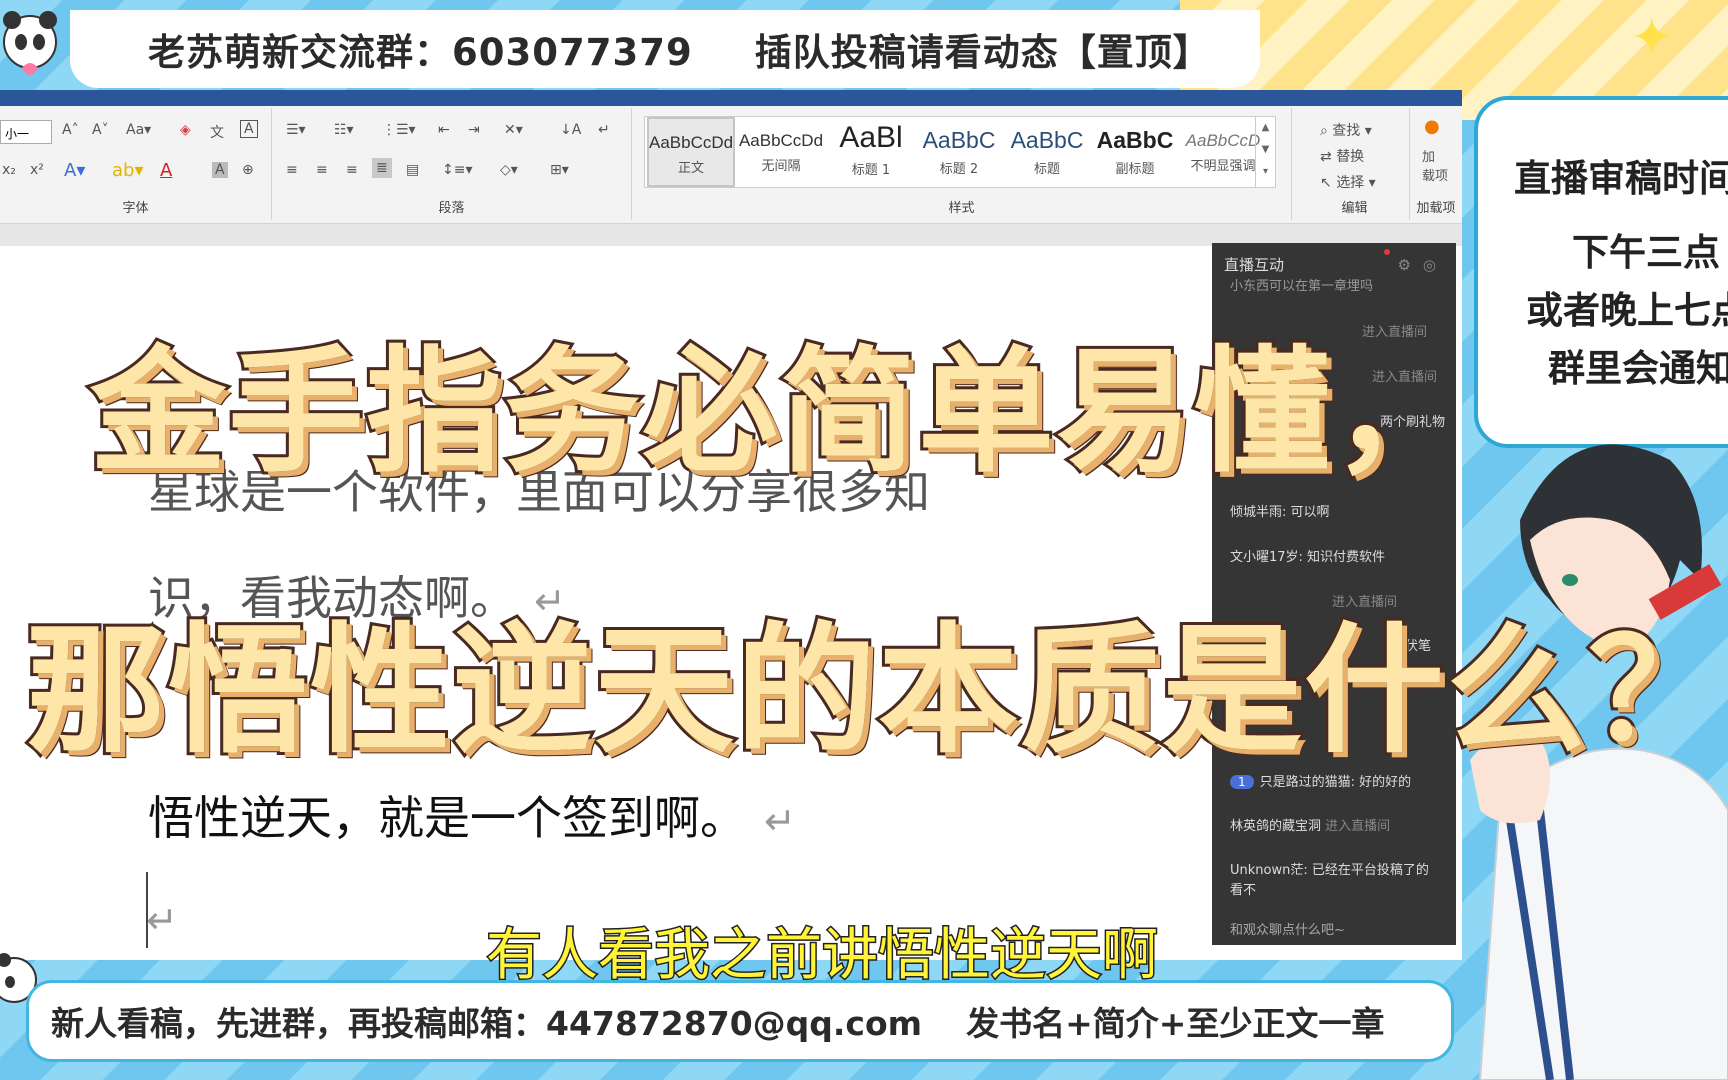 The image size is (1728, 1080). What do you see at coordinates (559, 170) in the screenshot?
I see `borders-icon: ⊞▾` at bounding box center [559, 170].